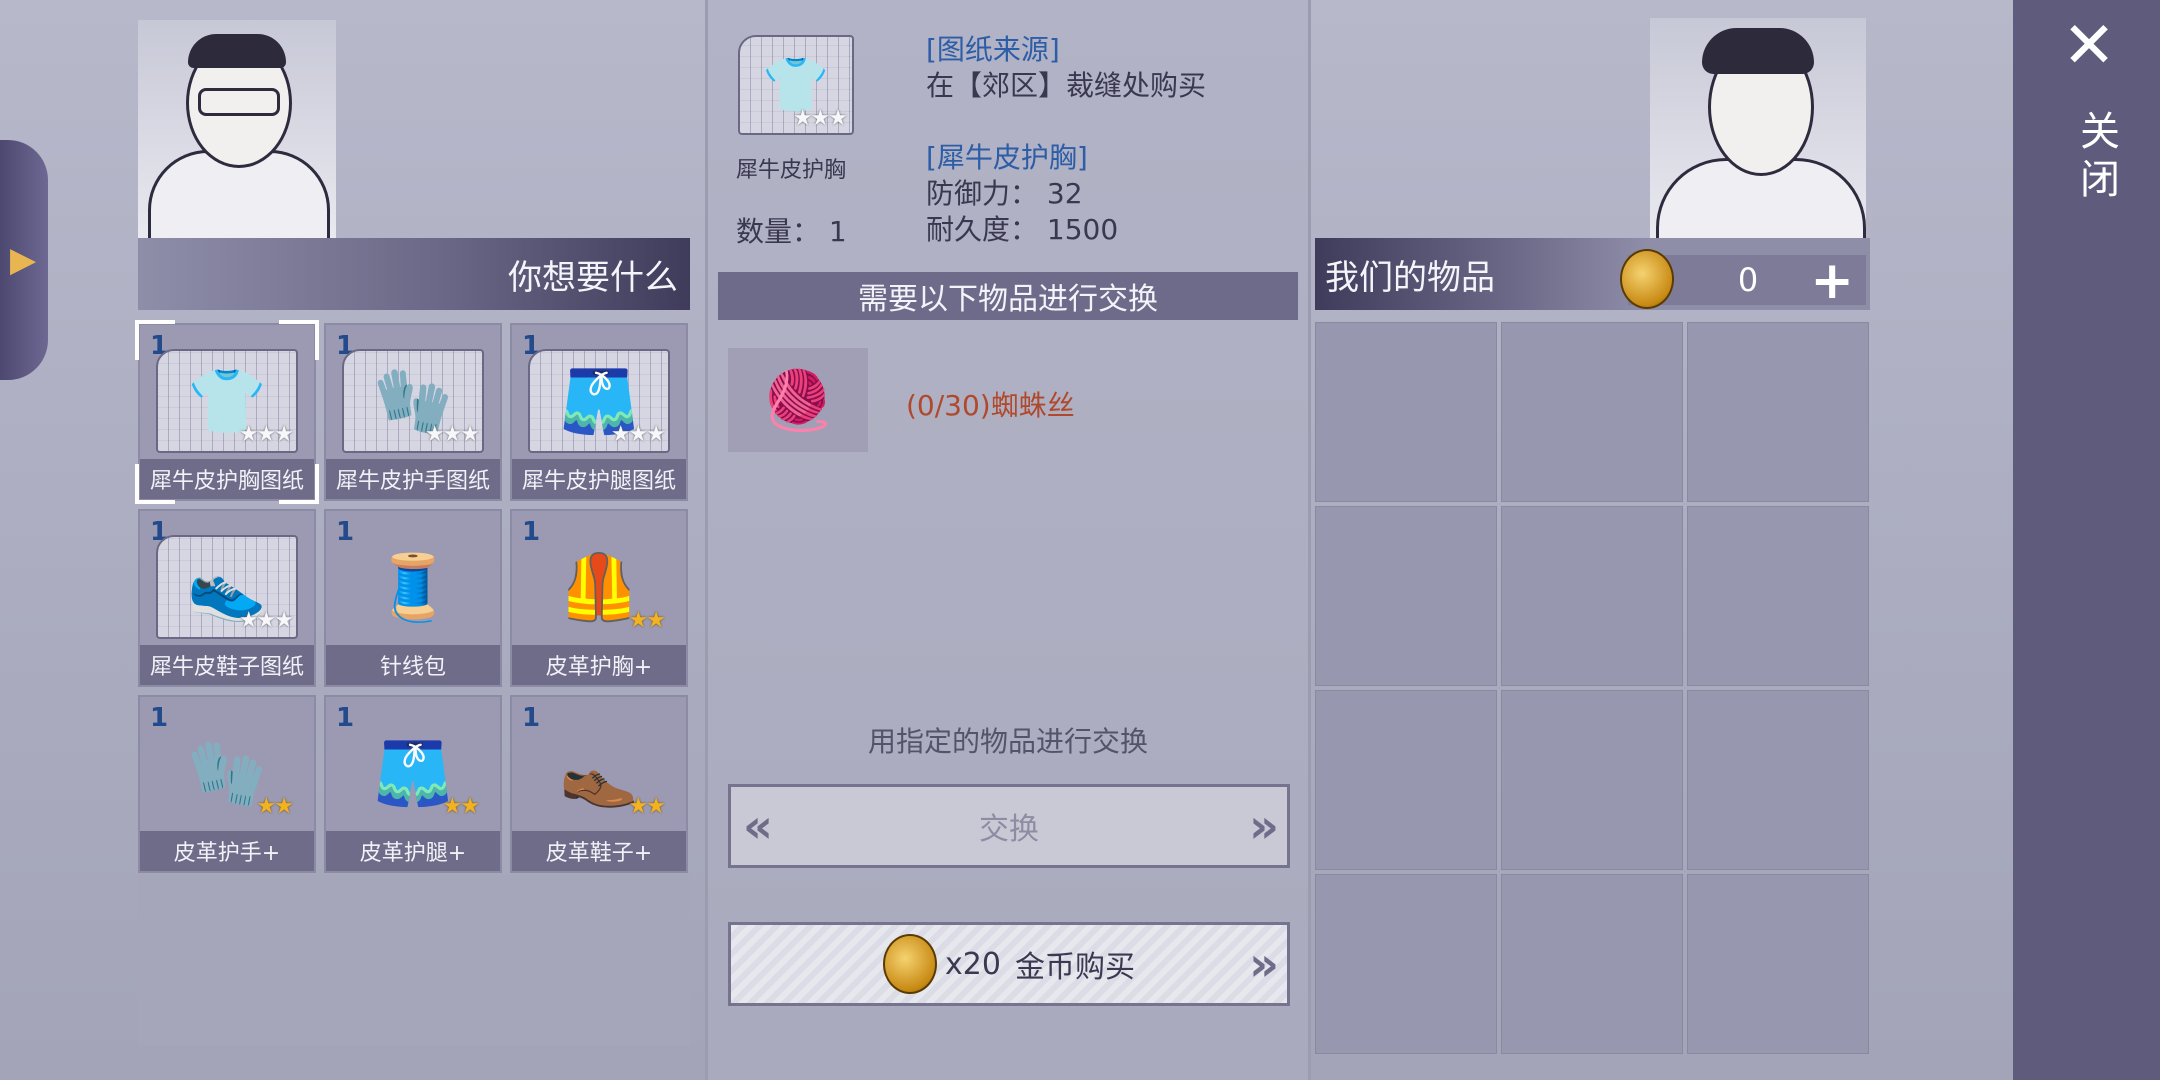  I want to click on buy-amount: x20, so click(973, 964).